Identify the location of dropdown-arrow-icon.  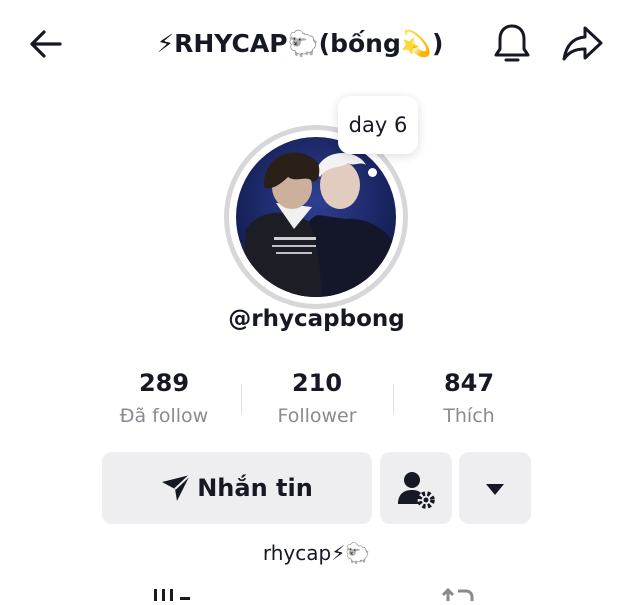
(495, 489).